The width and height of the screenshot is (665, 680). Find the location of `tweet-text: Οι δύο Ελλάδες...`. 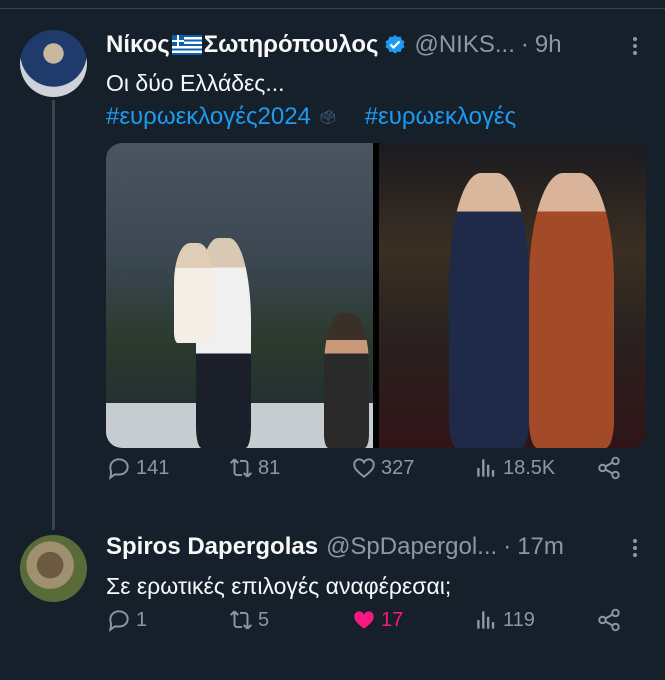

tweet-text: Οι δύο Ελλάδες... is located at coordinates (195, 83).